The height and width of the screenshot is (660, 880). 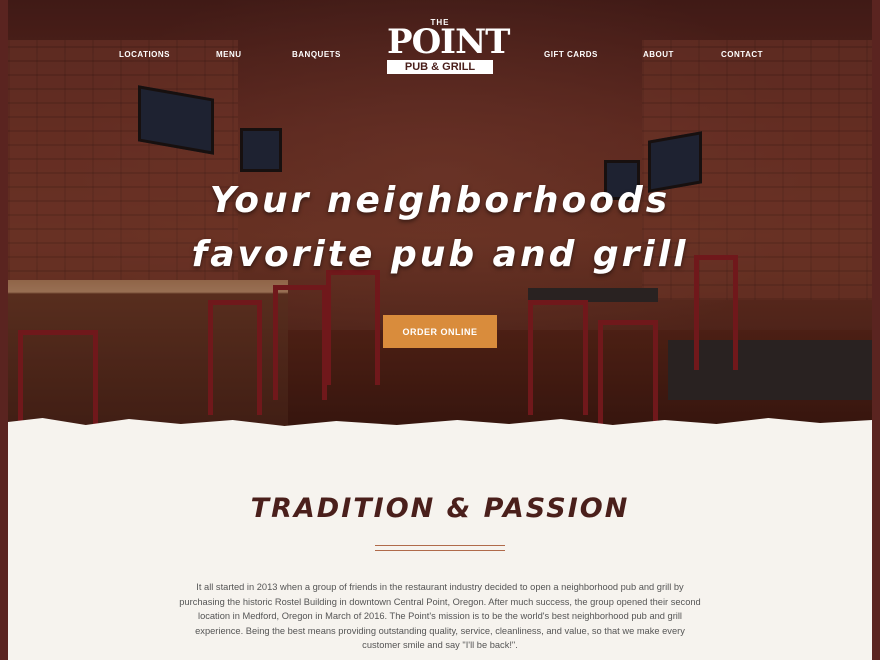 What do you see at coordinates (440, 200) in the screenshot?
I see `hero-title-line-1: Your neighborhoods` at bounding box center [440, 200].